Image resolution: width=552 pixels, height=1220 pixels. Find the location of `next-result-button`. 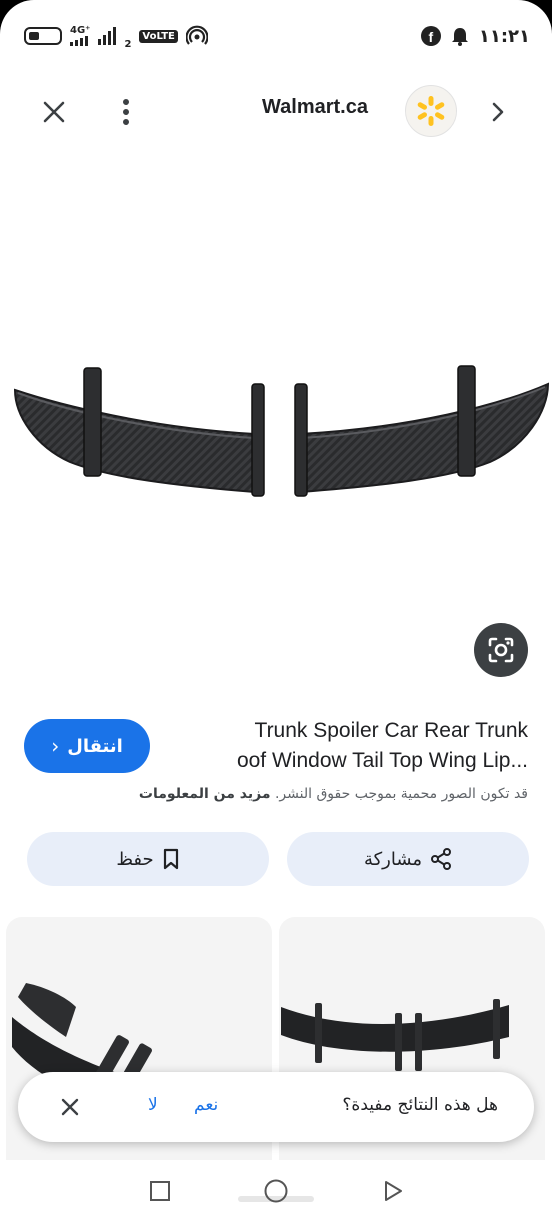

next-result-button is located at coordinates (498, 112).